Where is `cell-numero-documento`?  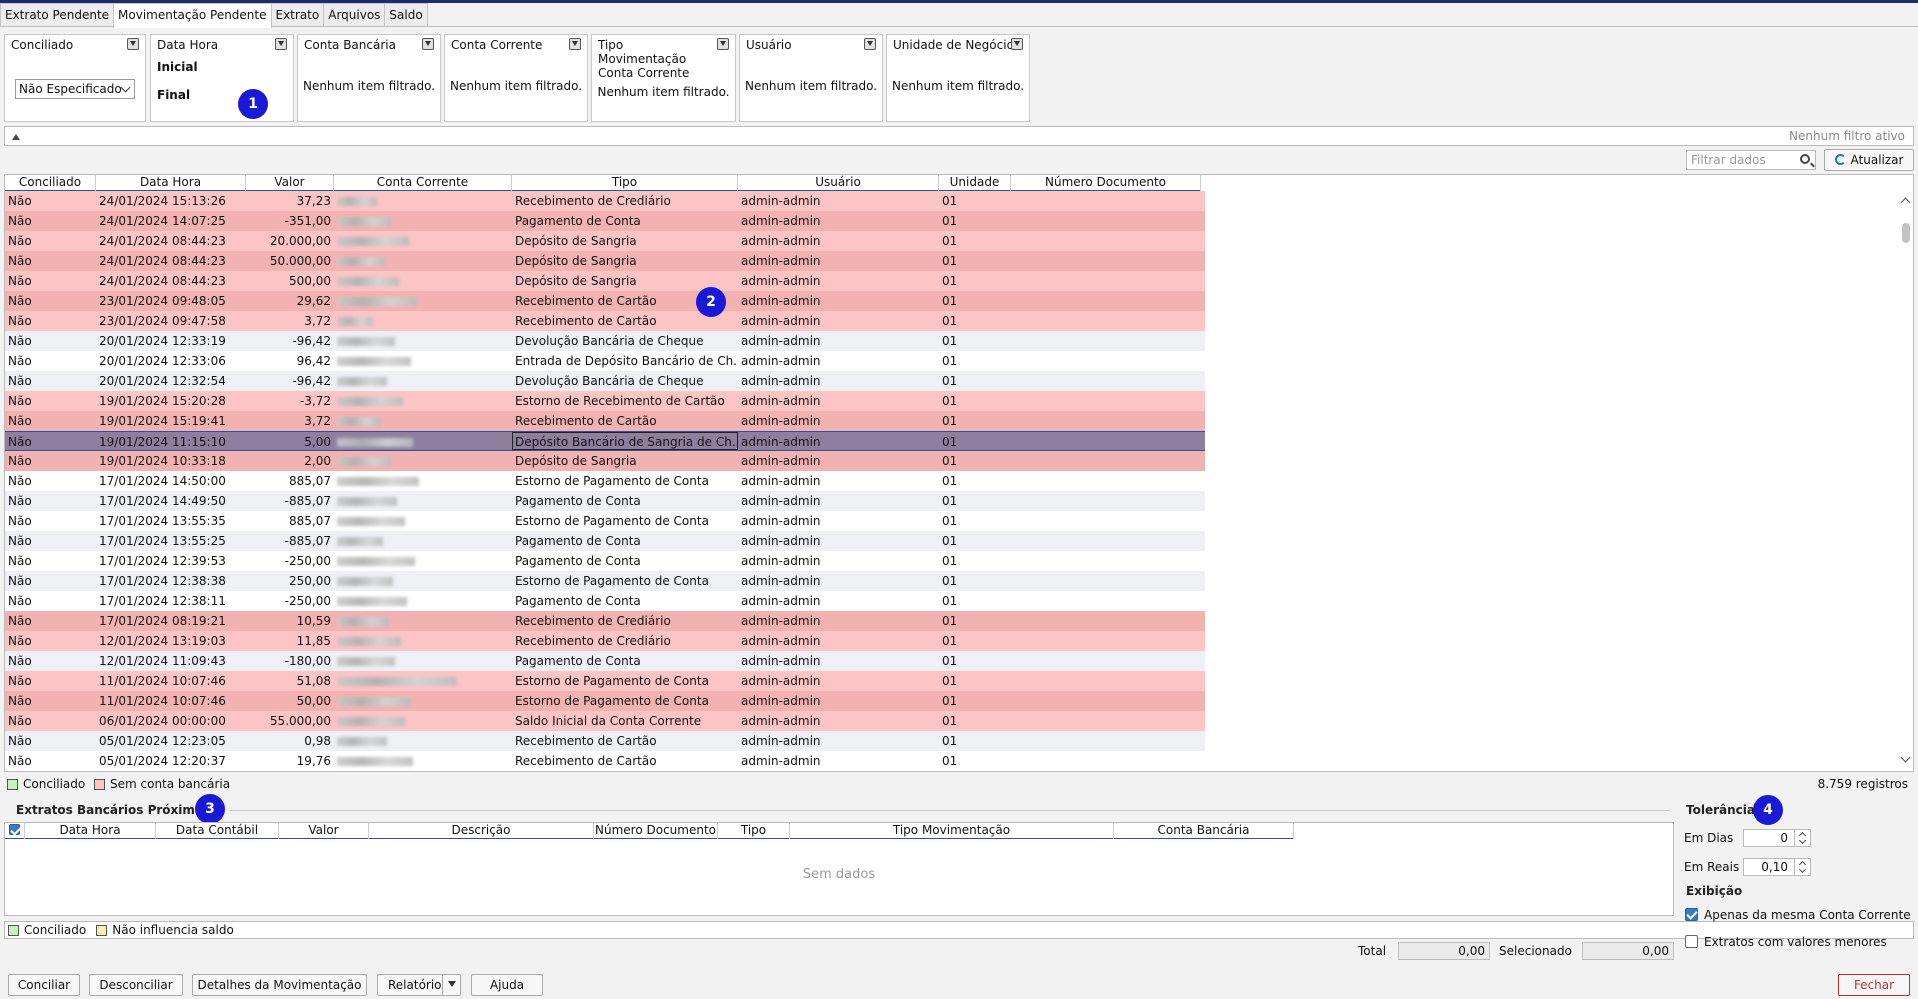
cell-numero-documento is located at coordinates (1106, 361).